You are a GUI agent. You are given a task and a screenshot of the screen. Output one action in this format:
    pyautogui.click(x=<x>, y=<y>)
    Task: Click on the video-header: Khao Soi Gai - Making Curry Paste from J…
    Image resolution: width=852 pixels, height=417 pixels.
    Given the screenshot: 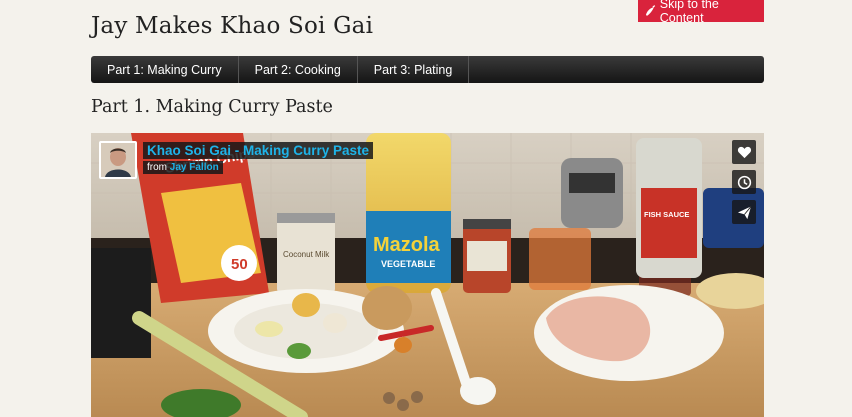 What is the action you would take?
    pyautogui.click(x=236, y=160)
    